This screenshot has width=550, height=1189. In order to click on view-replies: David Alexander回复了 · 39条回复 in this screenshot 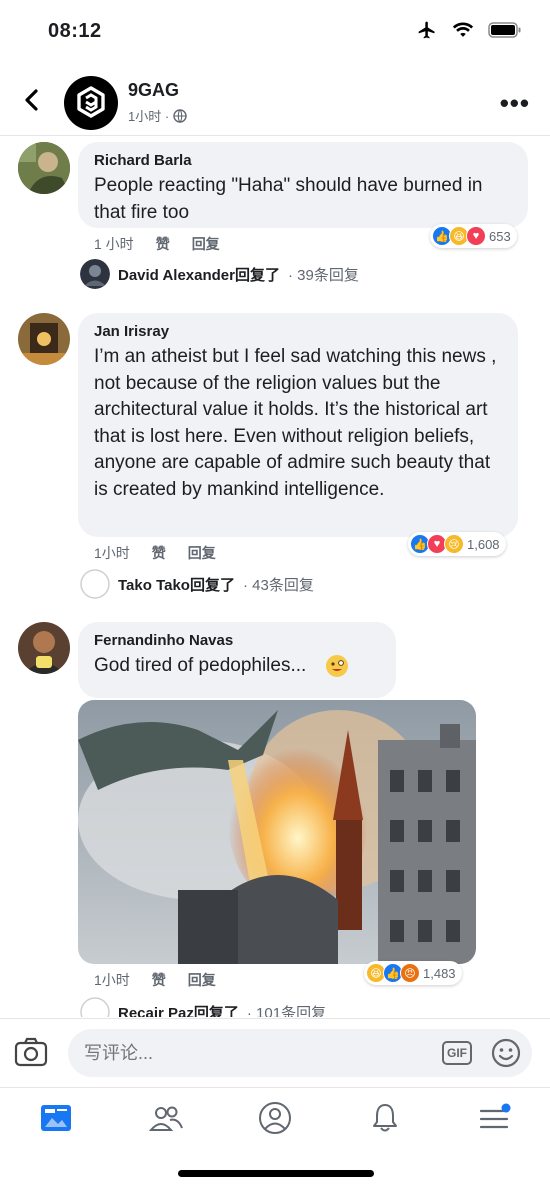, I will do `click(219, 274)`.